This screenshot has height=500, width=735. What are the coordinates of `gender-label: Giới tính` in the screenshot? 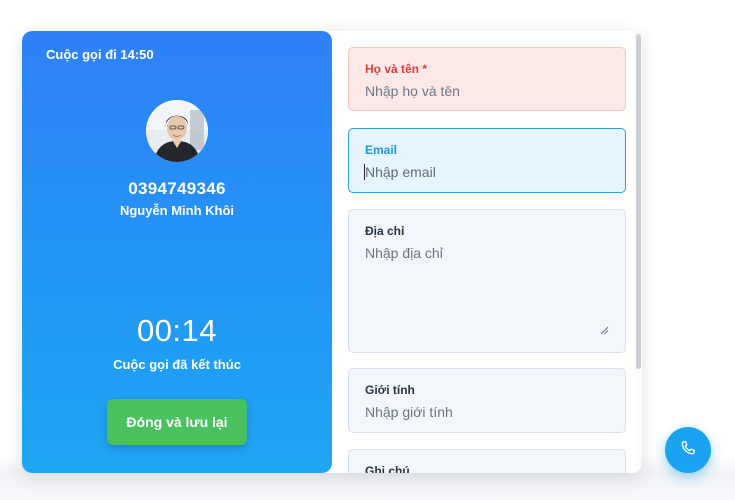 It's located at (390, 390).